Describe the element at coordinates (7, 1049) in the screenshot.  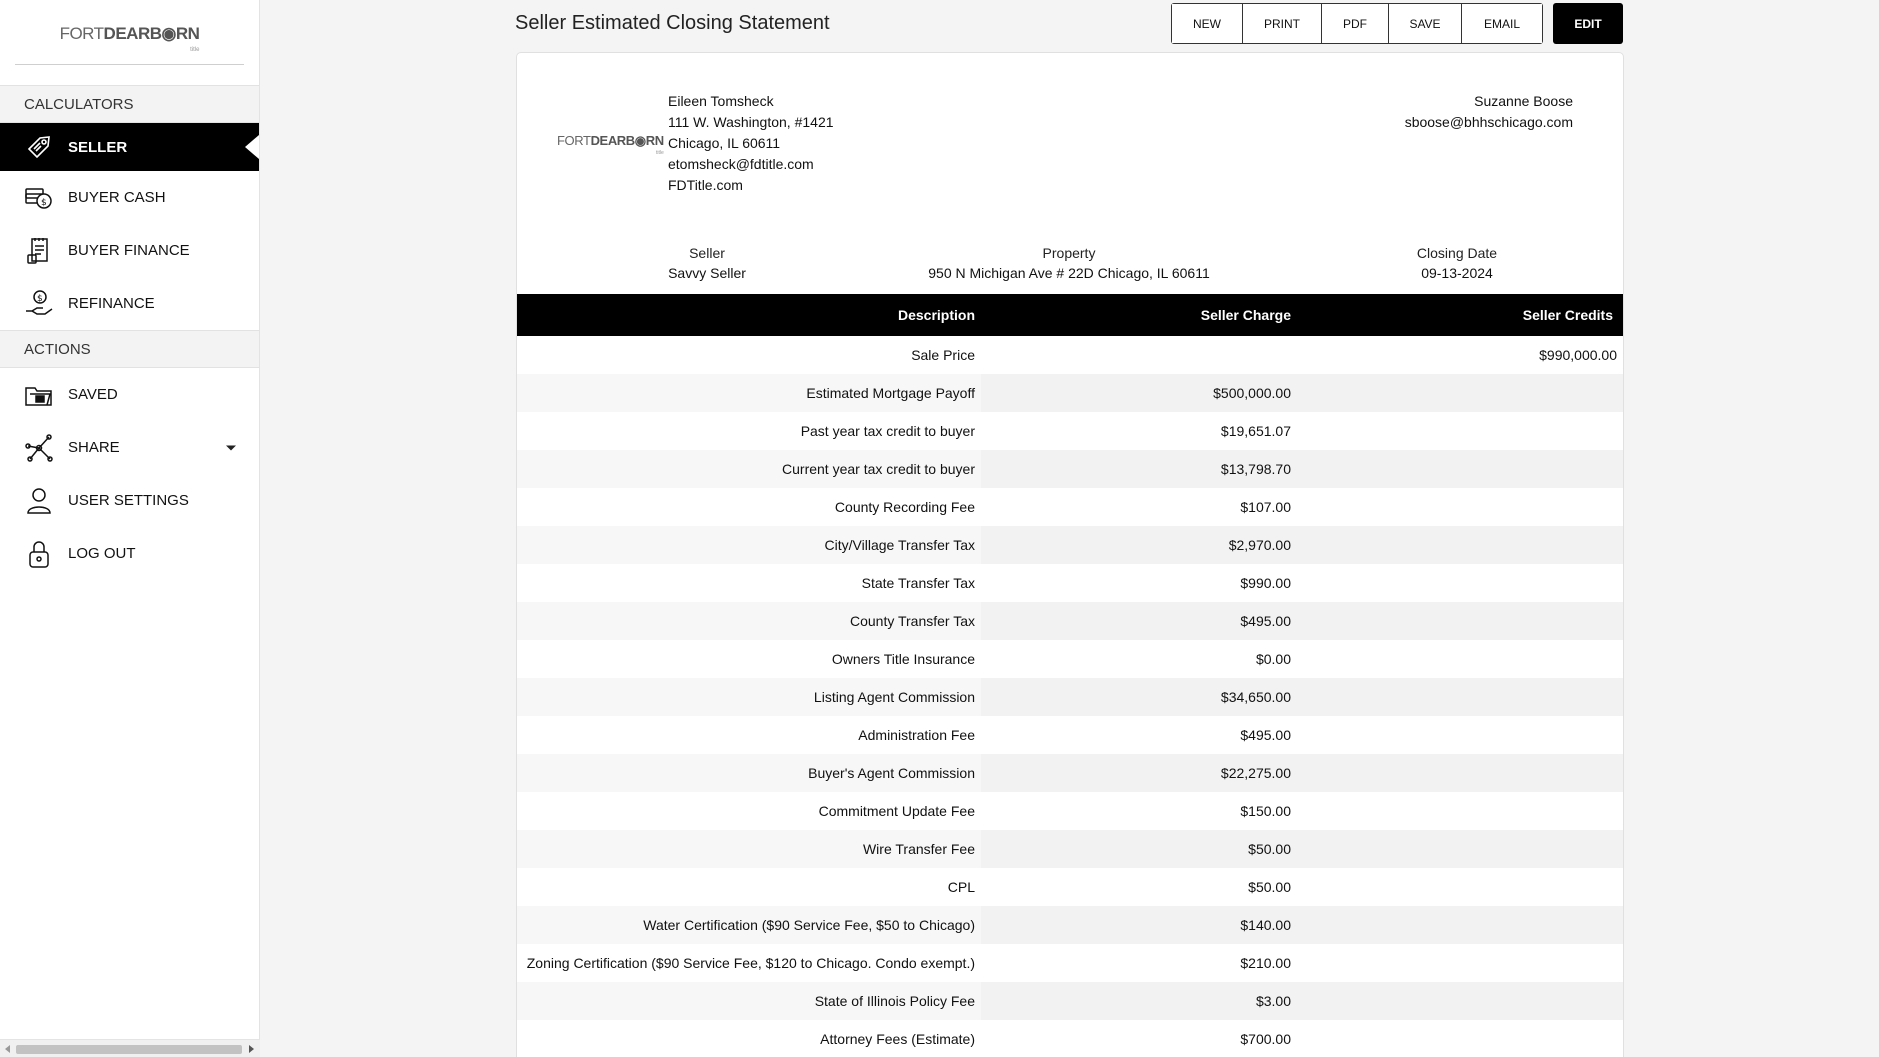
I see `scroll-left-arrow-icon` at that location.